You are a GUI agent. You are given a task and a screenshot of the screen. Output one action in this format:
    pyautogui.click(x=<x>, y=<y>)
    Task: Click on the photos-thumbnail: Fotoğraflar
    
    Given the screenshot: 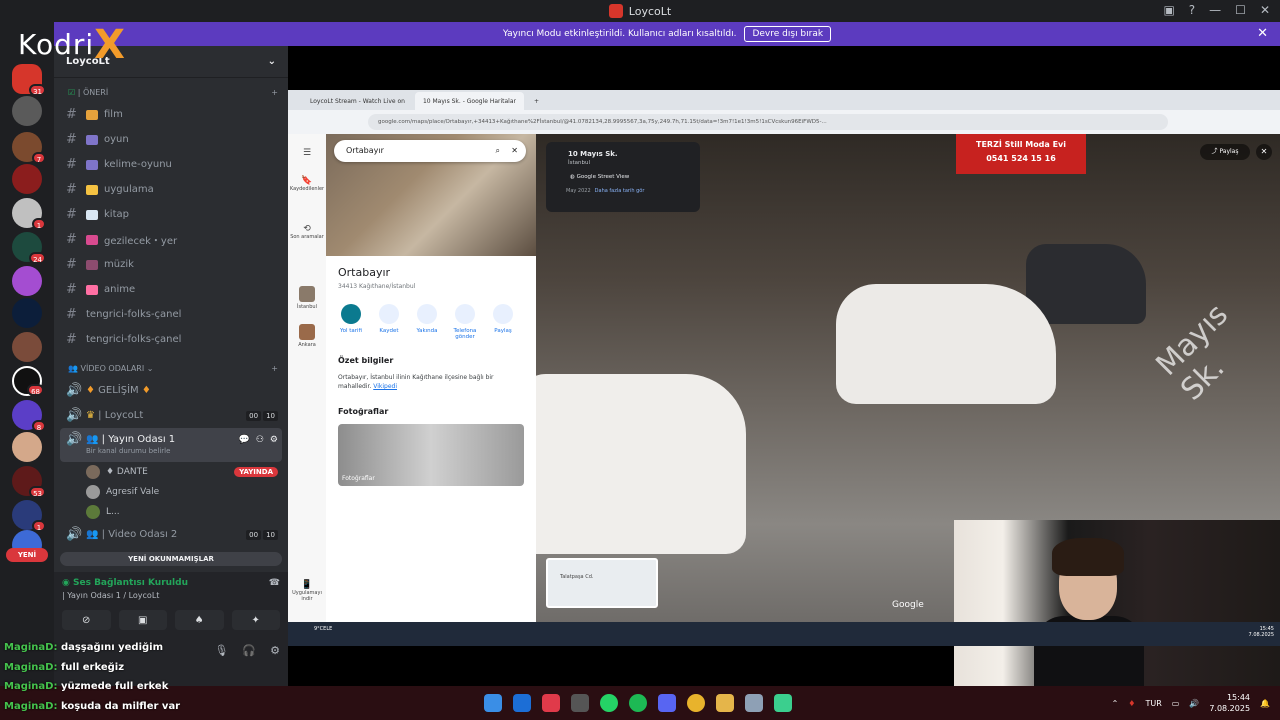 What is the action you would take?
    pyautogui.click(x=431, y=455)
    